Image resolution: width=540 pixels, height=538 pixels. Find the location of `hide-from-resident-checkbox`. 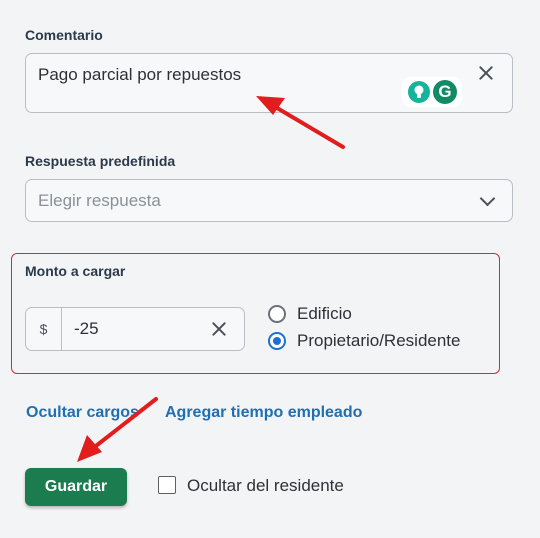

hide-from-resident-checkbox is located at coordinates (167, 485).